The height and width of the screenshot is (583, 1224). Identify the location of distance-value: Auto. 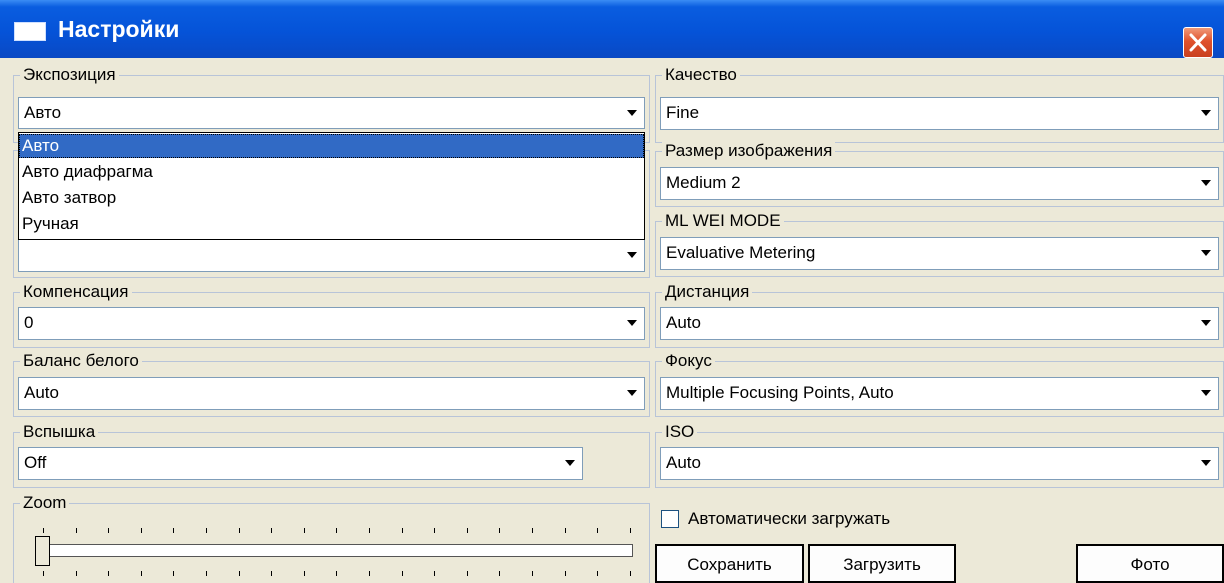
(683, 322).